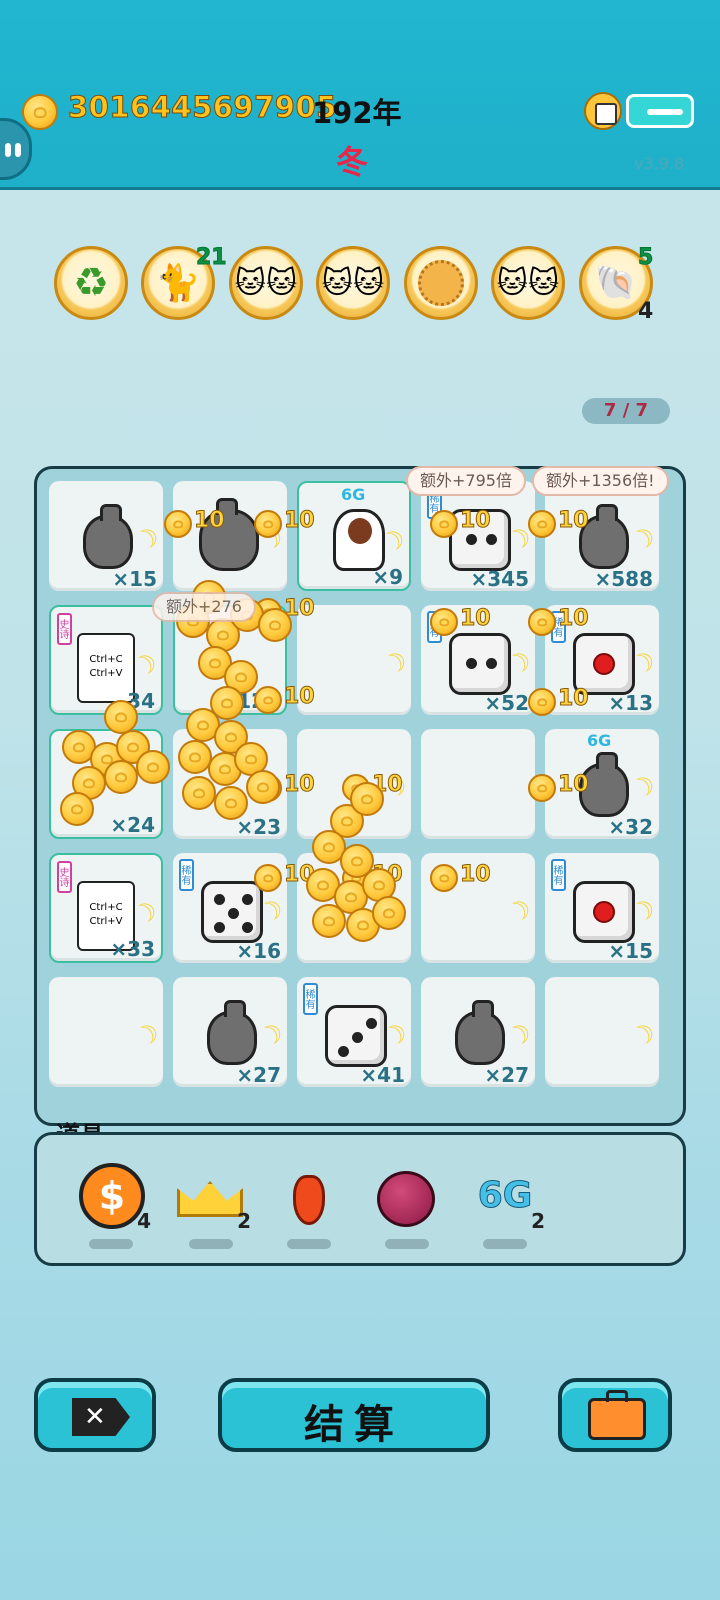 Image resolution: width=720 pixels, height=1600 pixels. I want to click on dice-three-icon, so click(356, 1036).